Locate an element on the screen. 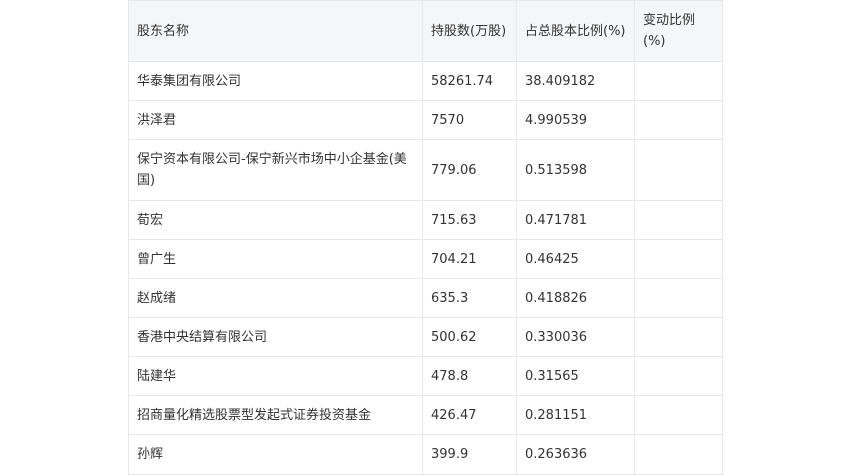 This screenshot has height=475, width=850. cell-shareholder-name: 陆建华 is located at coordinates (275, 376).